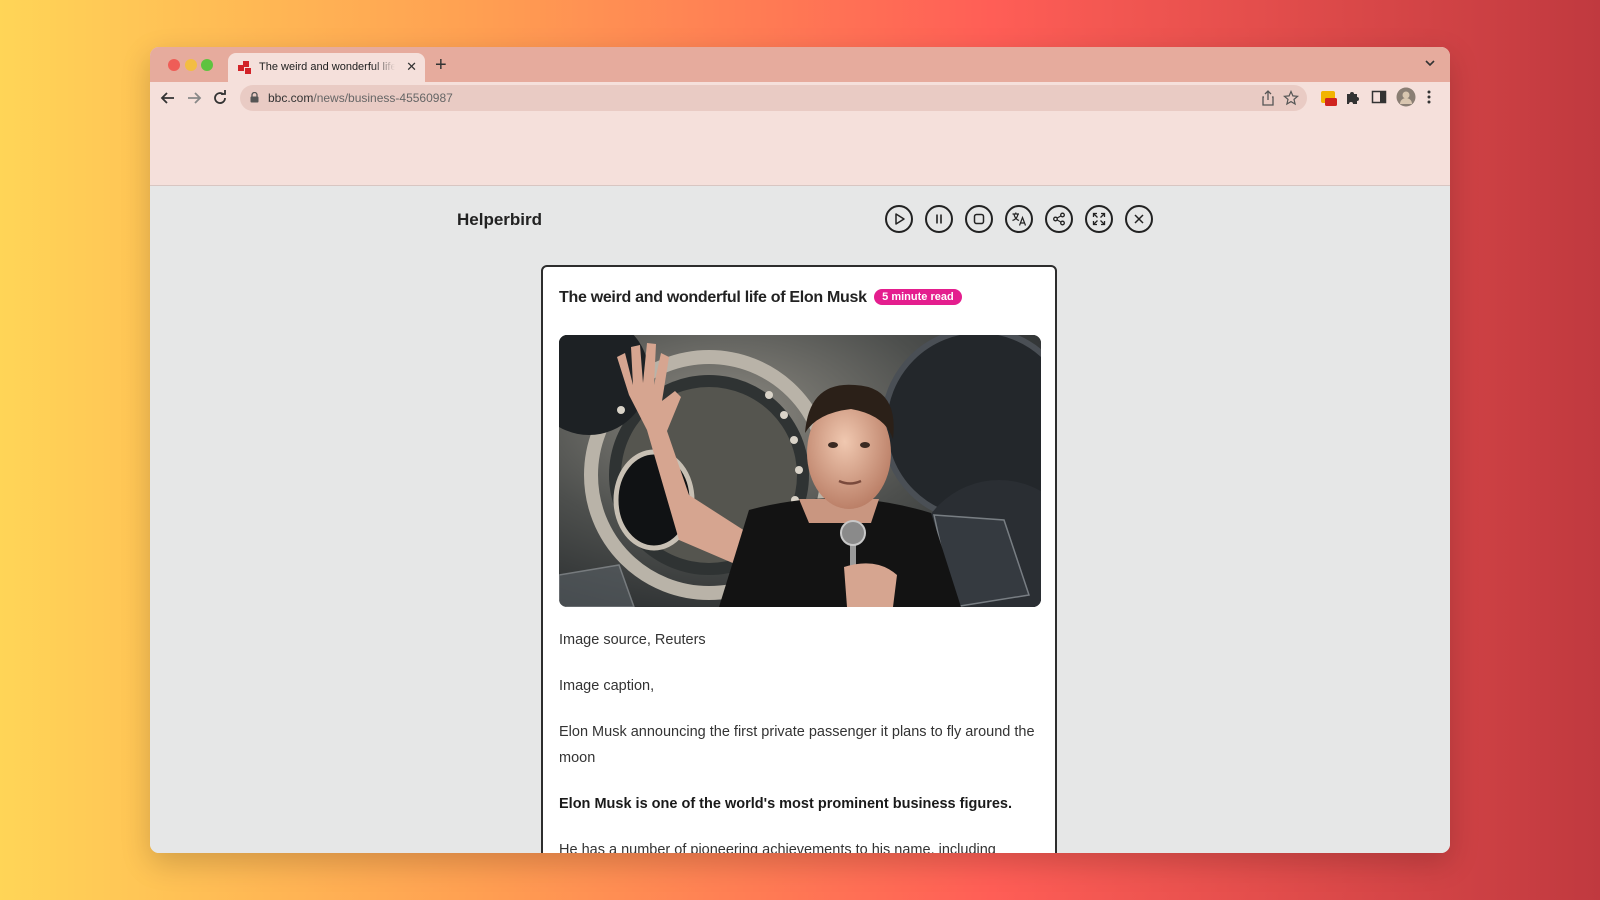  What do you see at coordinates (220, 98) in the screenshot?
I see `reload-icon` at bounding box center [220, 98].